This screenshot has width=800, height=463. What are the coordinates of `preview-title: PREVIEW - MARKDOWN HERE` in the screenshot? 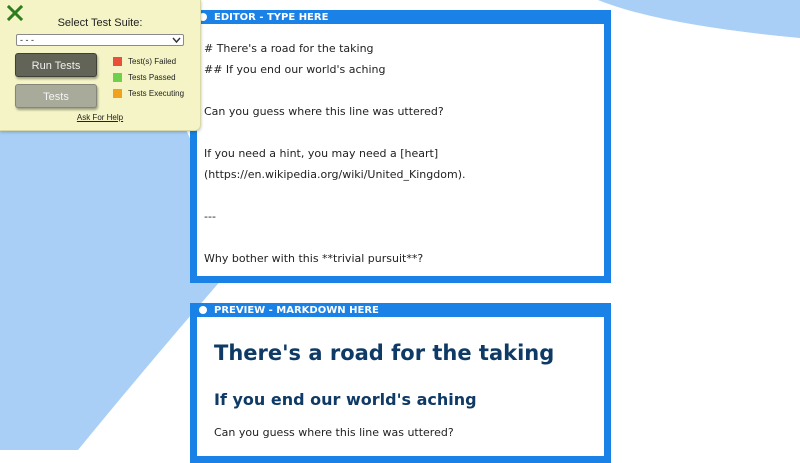 It's located at (296, 310).